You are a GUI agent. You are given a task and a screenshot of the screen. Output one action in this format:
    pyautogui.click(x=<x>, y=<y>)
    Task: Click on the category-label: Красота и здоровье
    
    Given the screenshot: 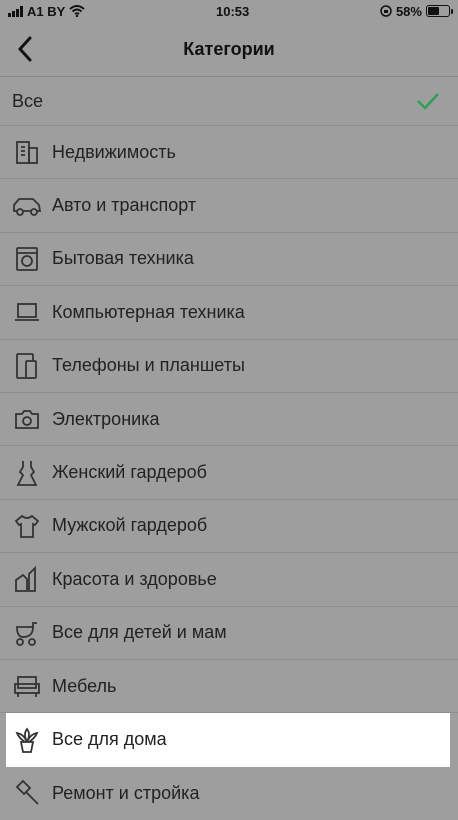 What is the action you would take?
    pyautogui.click(x=134, y=578)
    